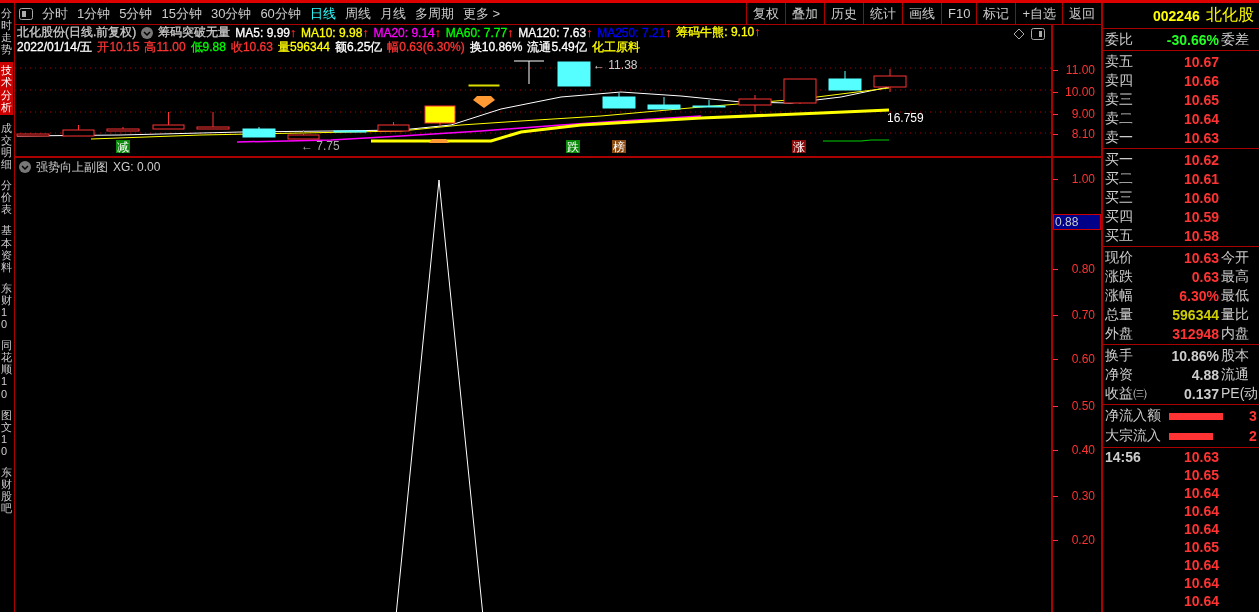  What do you see at coordinates (137, 167) in the screenshot?
I see `indicator-reading: XG: 0.00` at bounding box center [137, 167].